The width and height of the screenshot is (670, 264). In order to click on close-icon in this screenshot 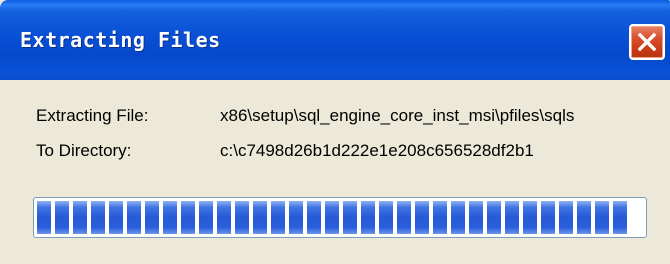, I will do `click(647, 42)`.